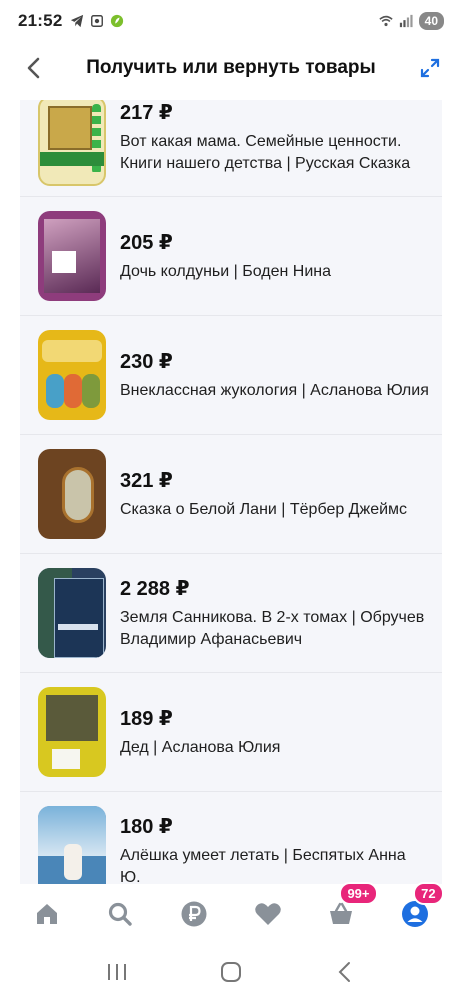 The height and width of the screenshot is (1000, 462). What do you see at coordinates (349, 908) in the screenshot?
I see `nav-cart: 99+` at bounding box center [349, 908].